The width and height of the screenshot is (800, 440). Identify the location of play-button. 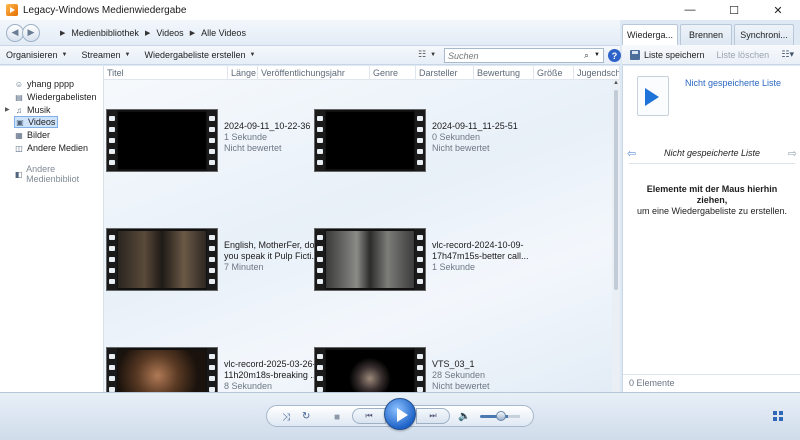
(400, 414).